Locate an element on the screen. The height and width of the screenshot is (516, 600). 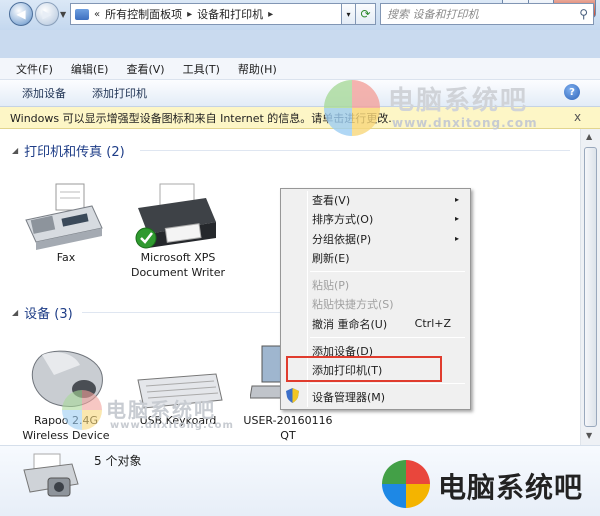
group-title-devices: 设备 (3) is located at coordinates (48, 314).